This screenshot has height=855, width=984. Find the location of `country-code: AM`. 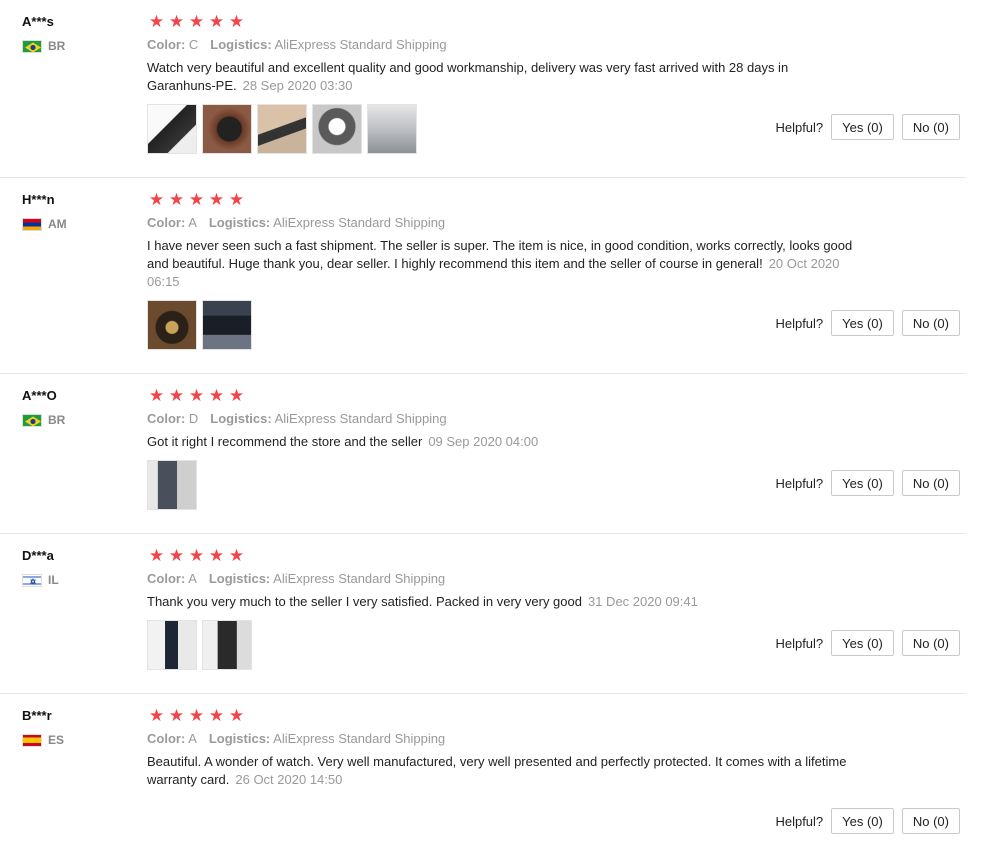

country-code: AM is located at coordinates (57, 224).